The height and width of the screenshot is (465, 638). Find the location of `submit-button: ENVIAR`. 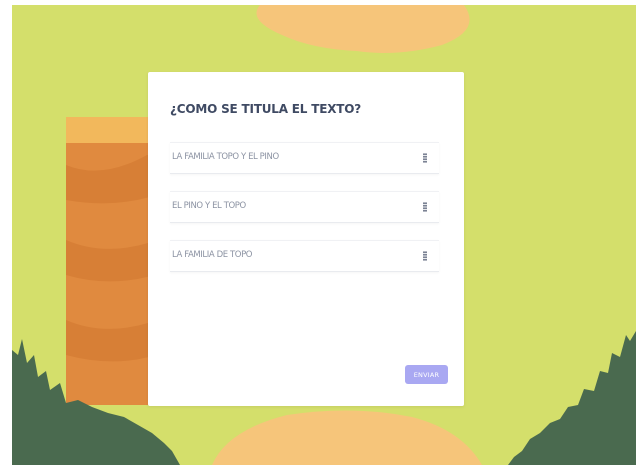

submit-button: ENVIAR is located at coordinates (426, 374).